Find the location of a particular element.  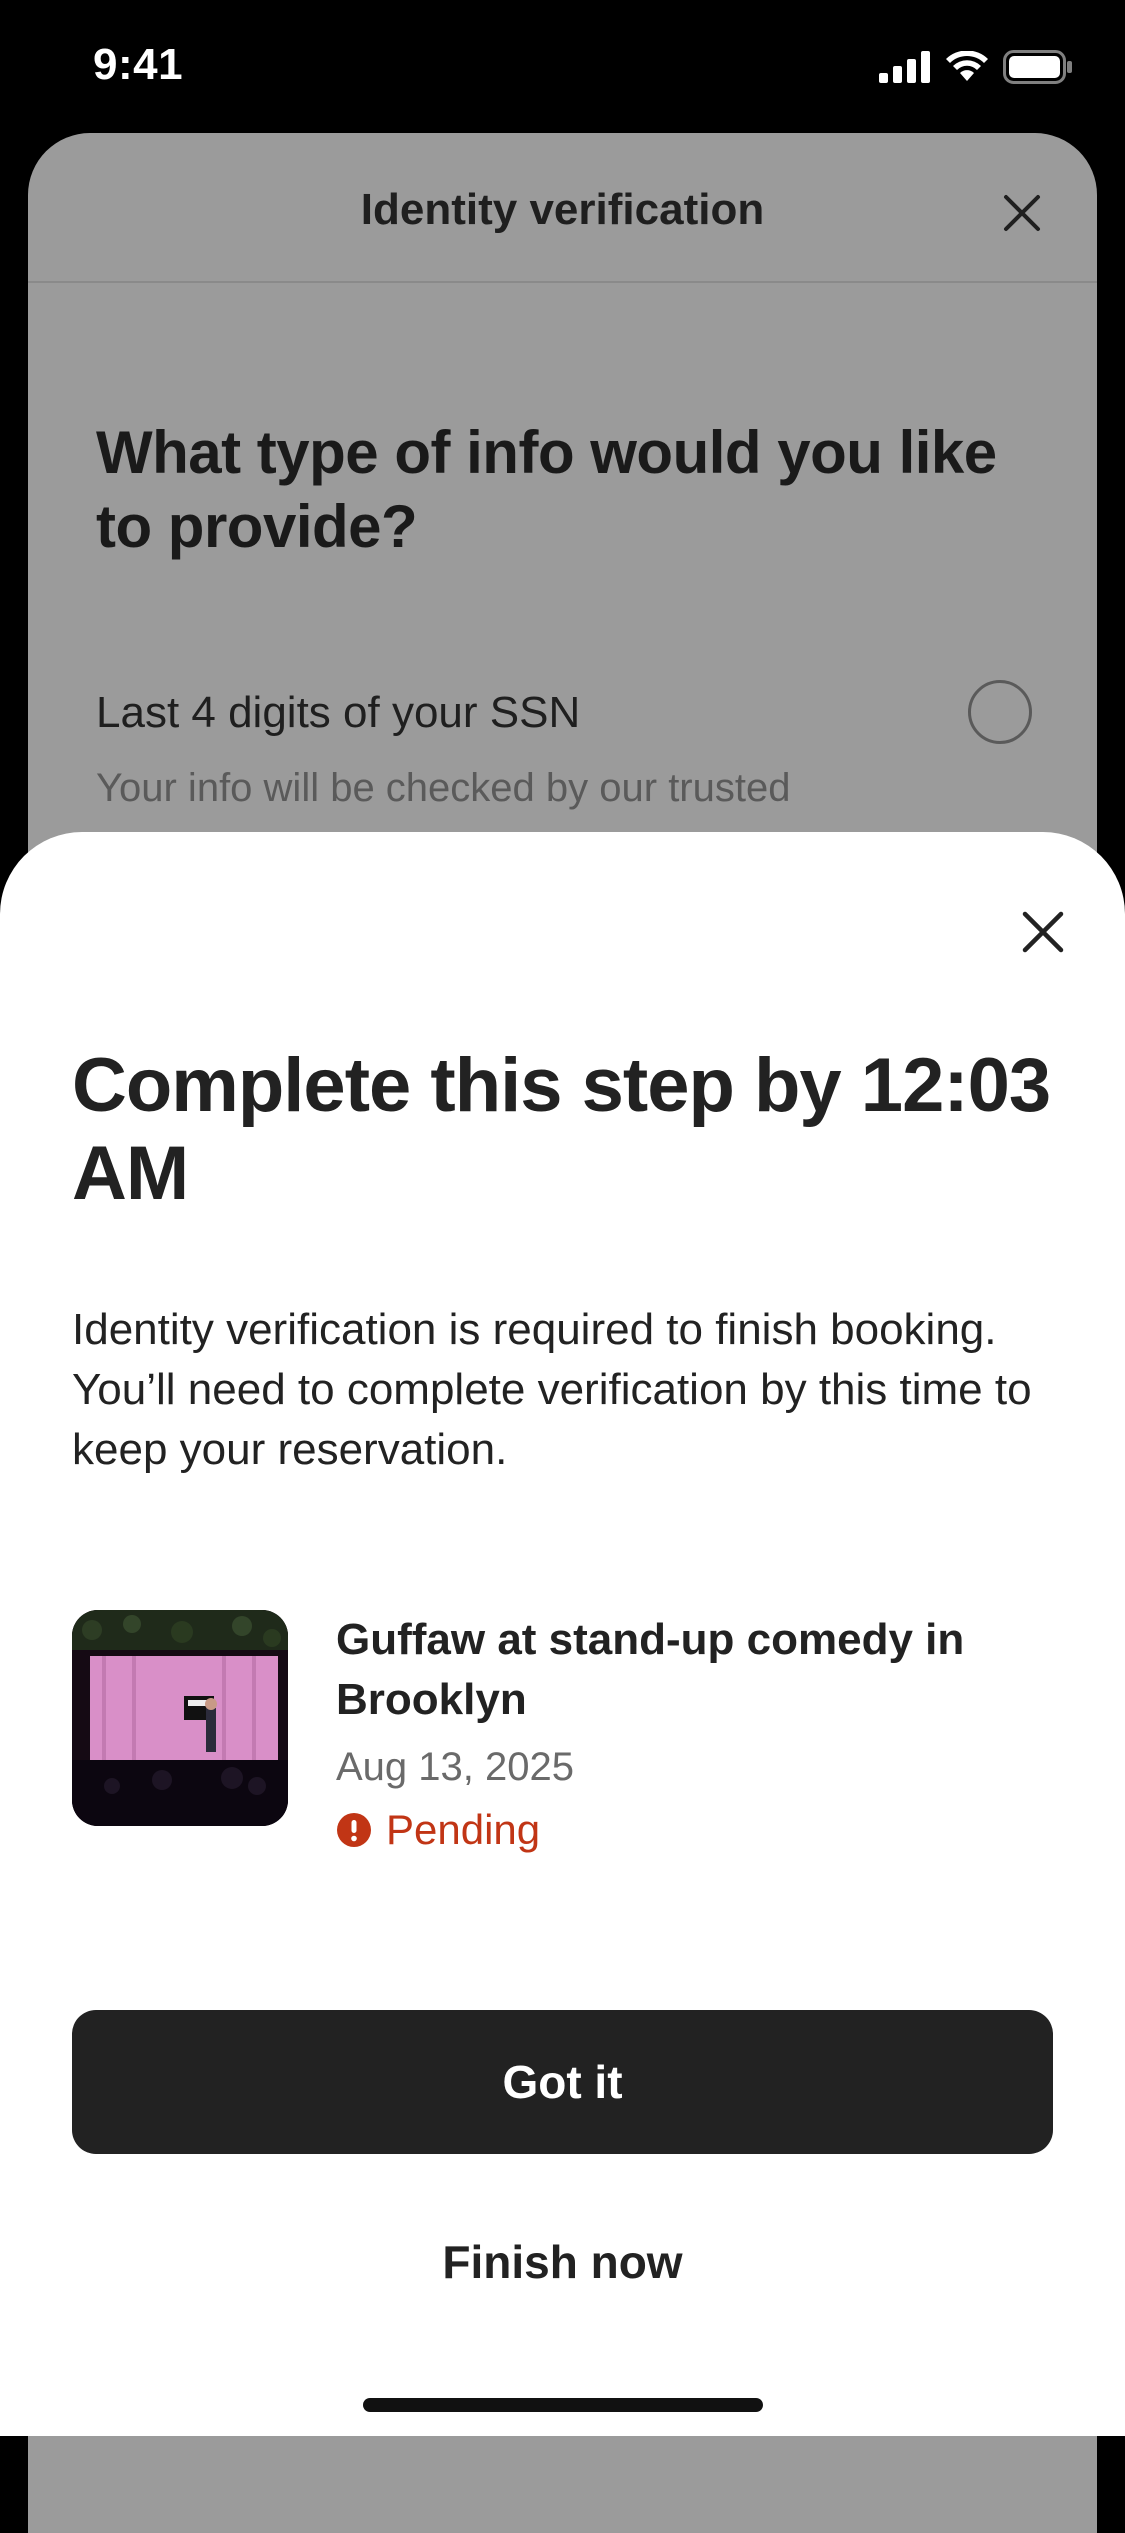

wifi-icon is located at coordinates (967, 66).